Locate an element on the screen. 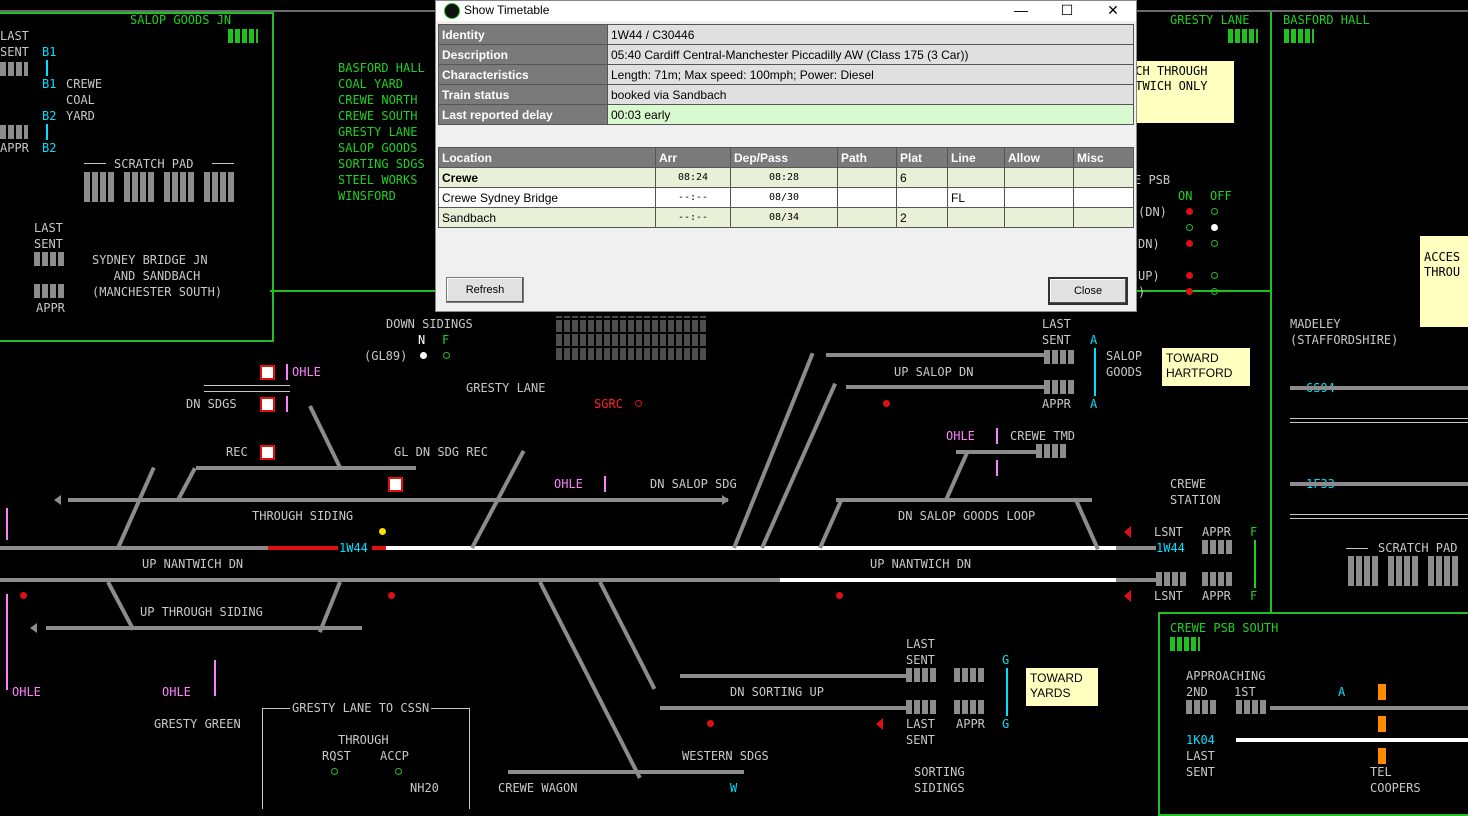 The height and width of the screenshot is (816, 1468). table-row: Crewe 08:24 08:28 6 is located at coordinates (786, 177).